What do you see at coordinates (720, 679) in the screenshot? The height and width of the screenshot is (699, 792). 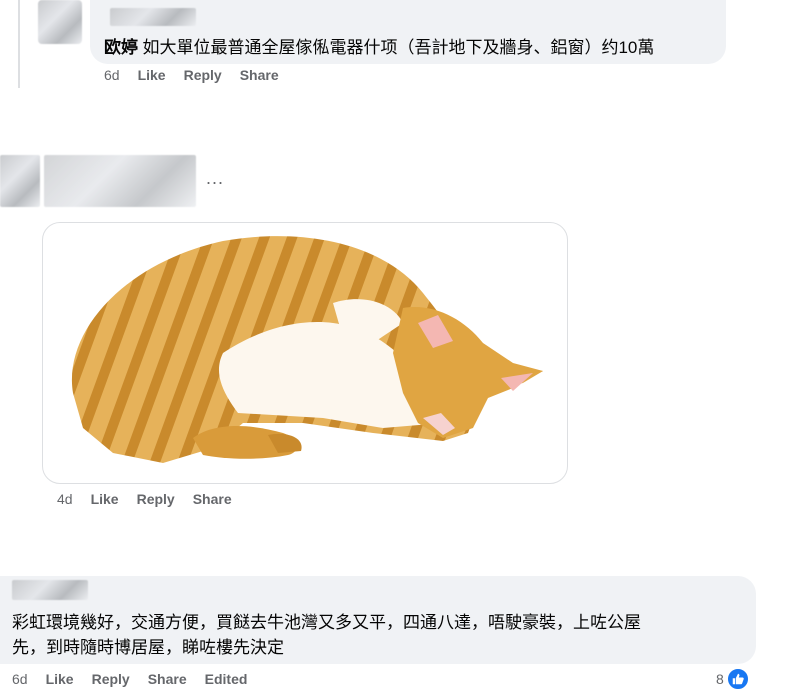 I see `reaction-count: 8` at bounding box center [720, 679].